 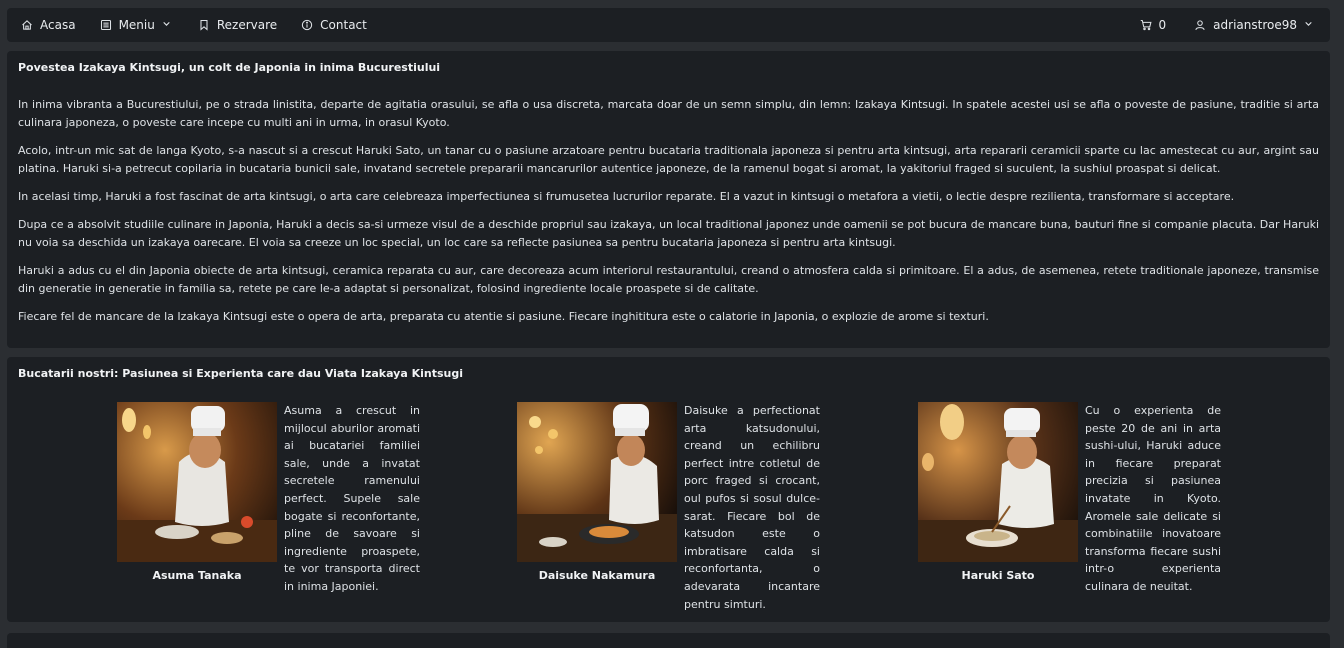 What do you see at coordinates (1162, 25) in the screenshot?
I see `cart-count: 0` at bounding box center [1162, 25].